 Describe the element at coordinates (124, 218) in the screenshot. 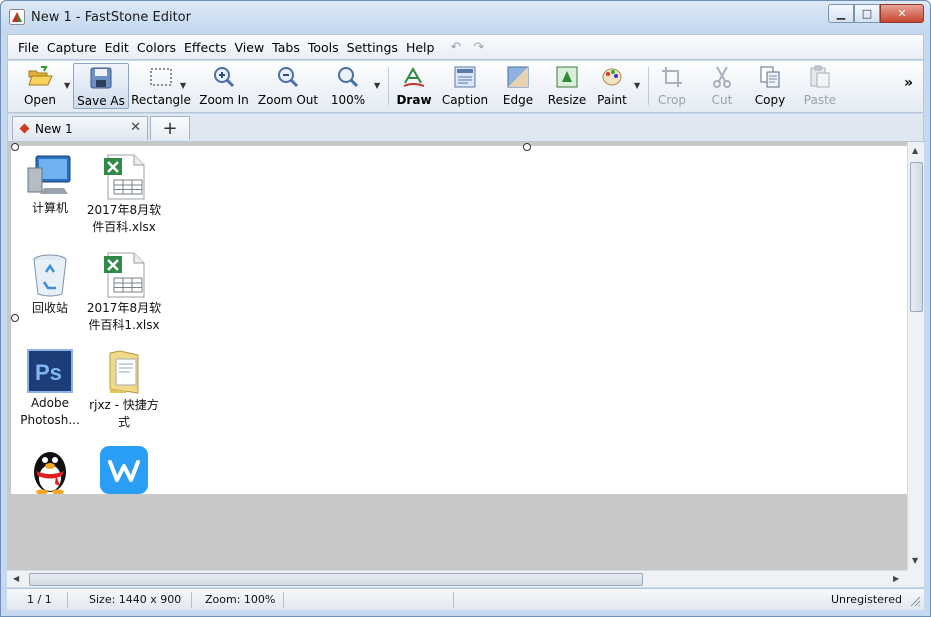

I see `desktop-icon-label: 2017年8月软件百科.xlsx` at that location.